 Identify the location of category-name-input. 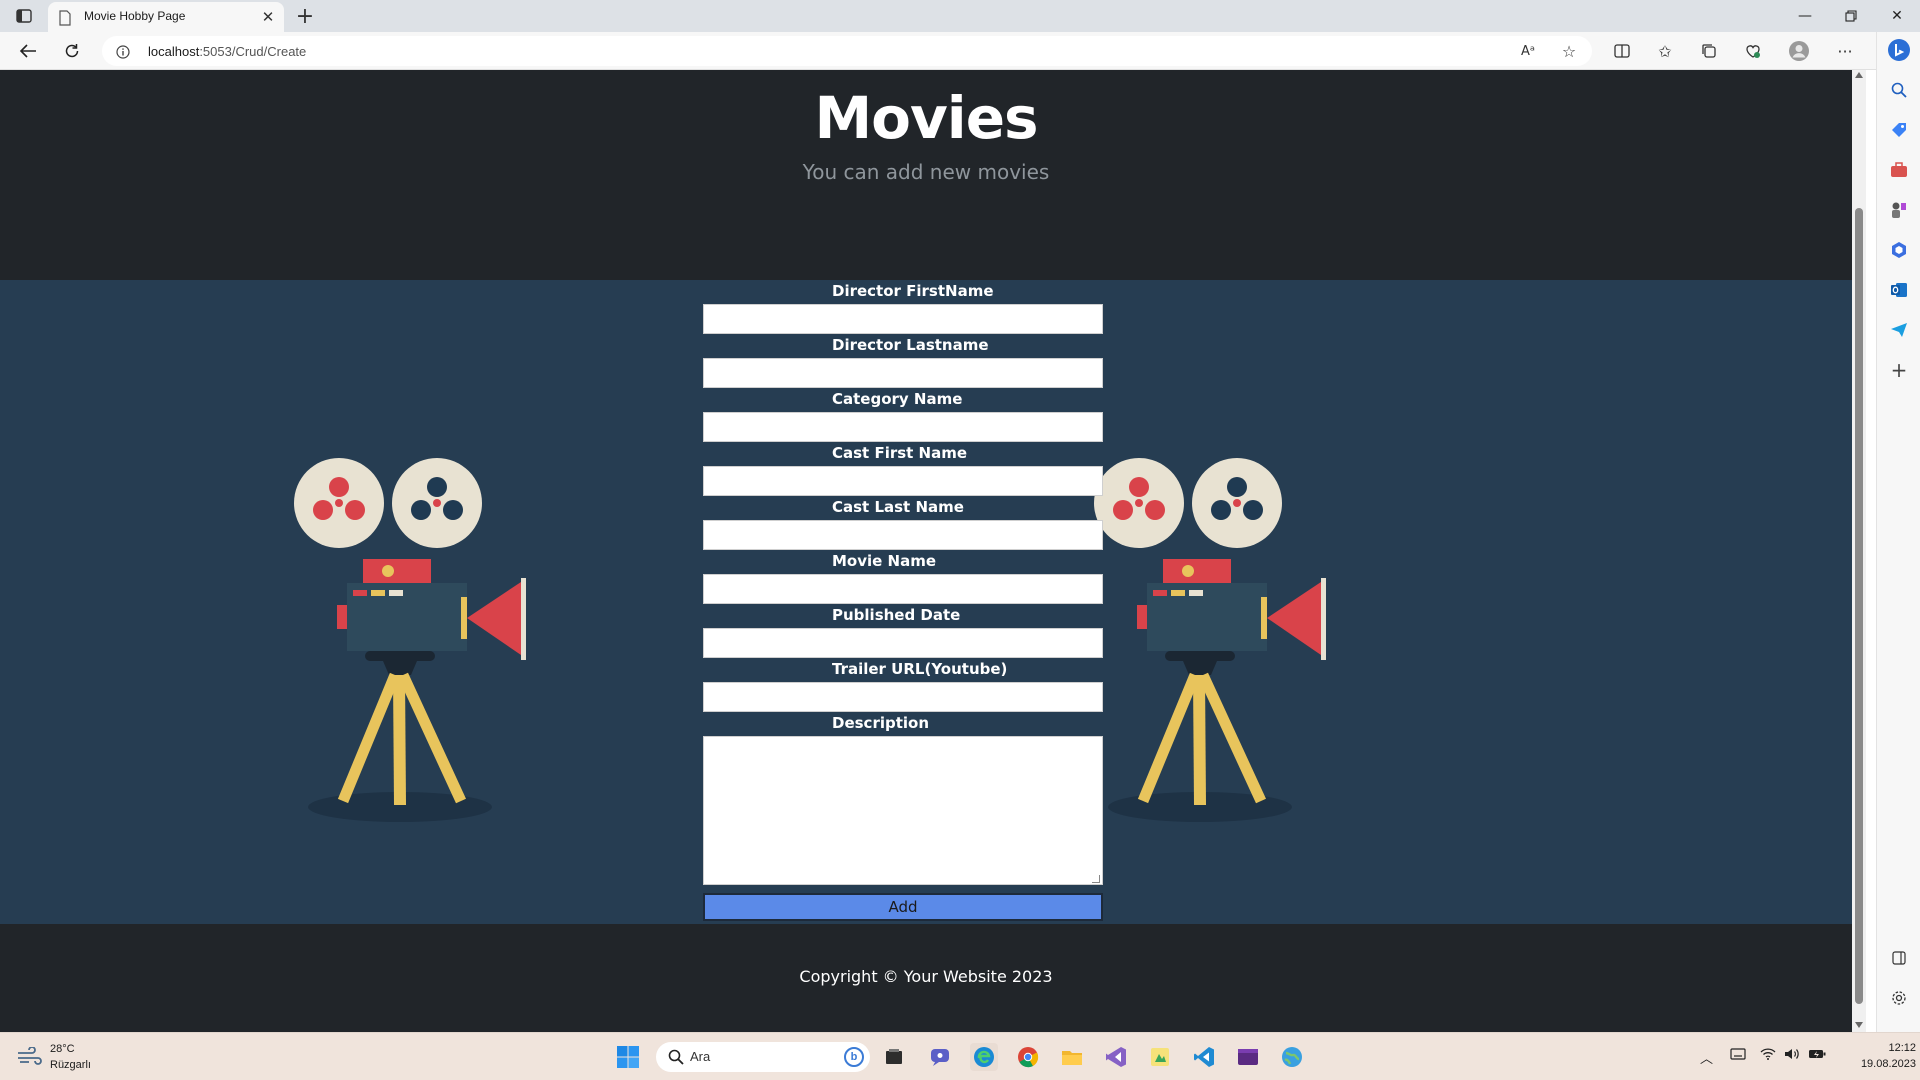
(903, 427).